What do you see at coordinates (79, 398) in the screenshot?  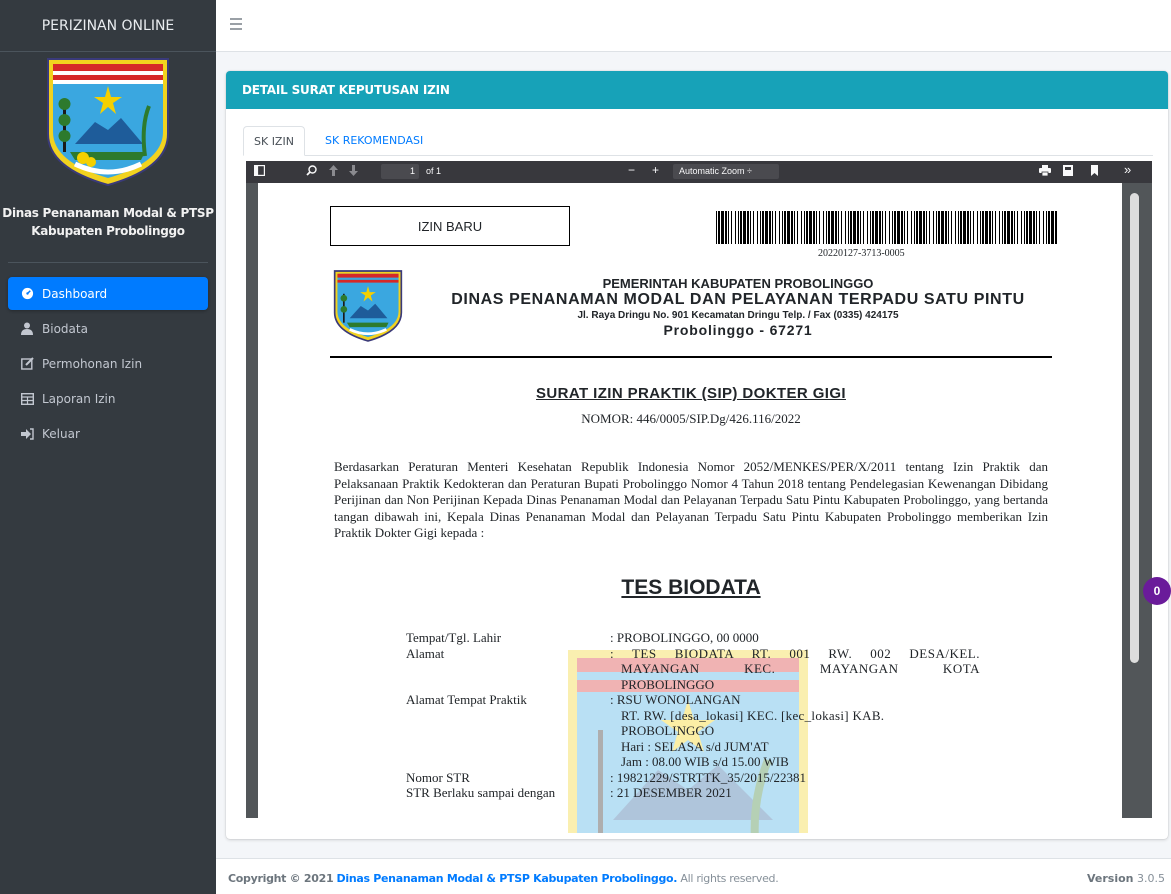 I see `sidebar-item-label: Laporan Izin` at bounding box center [79, 398].